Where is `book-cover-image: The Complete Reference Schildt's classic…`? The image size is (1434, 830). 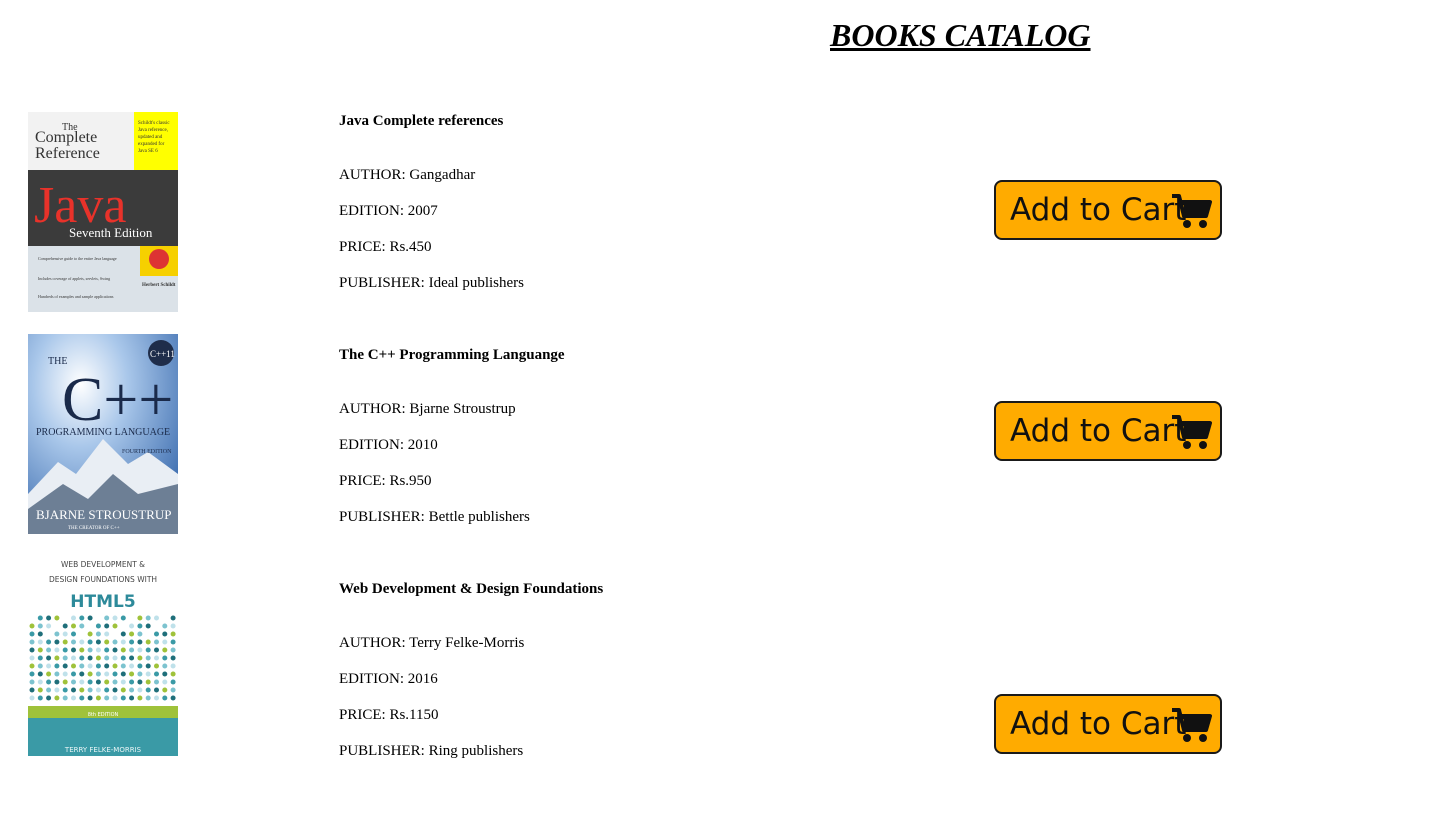
book-cover-image: The Complete Reference Schildt's classic… is located at coordinates (103, 212).